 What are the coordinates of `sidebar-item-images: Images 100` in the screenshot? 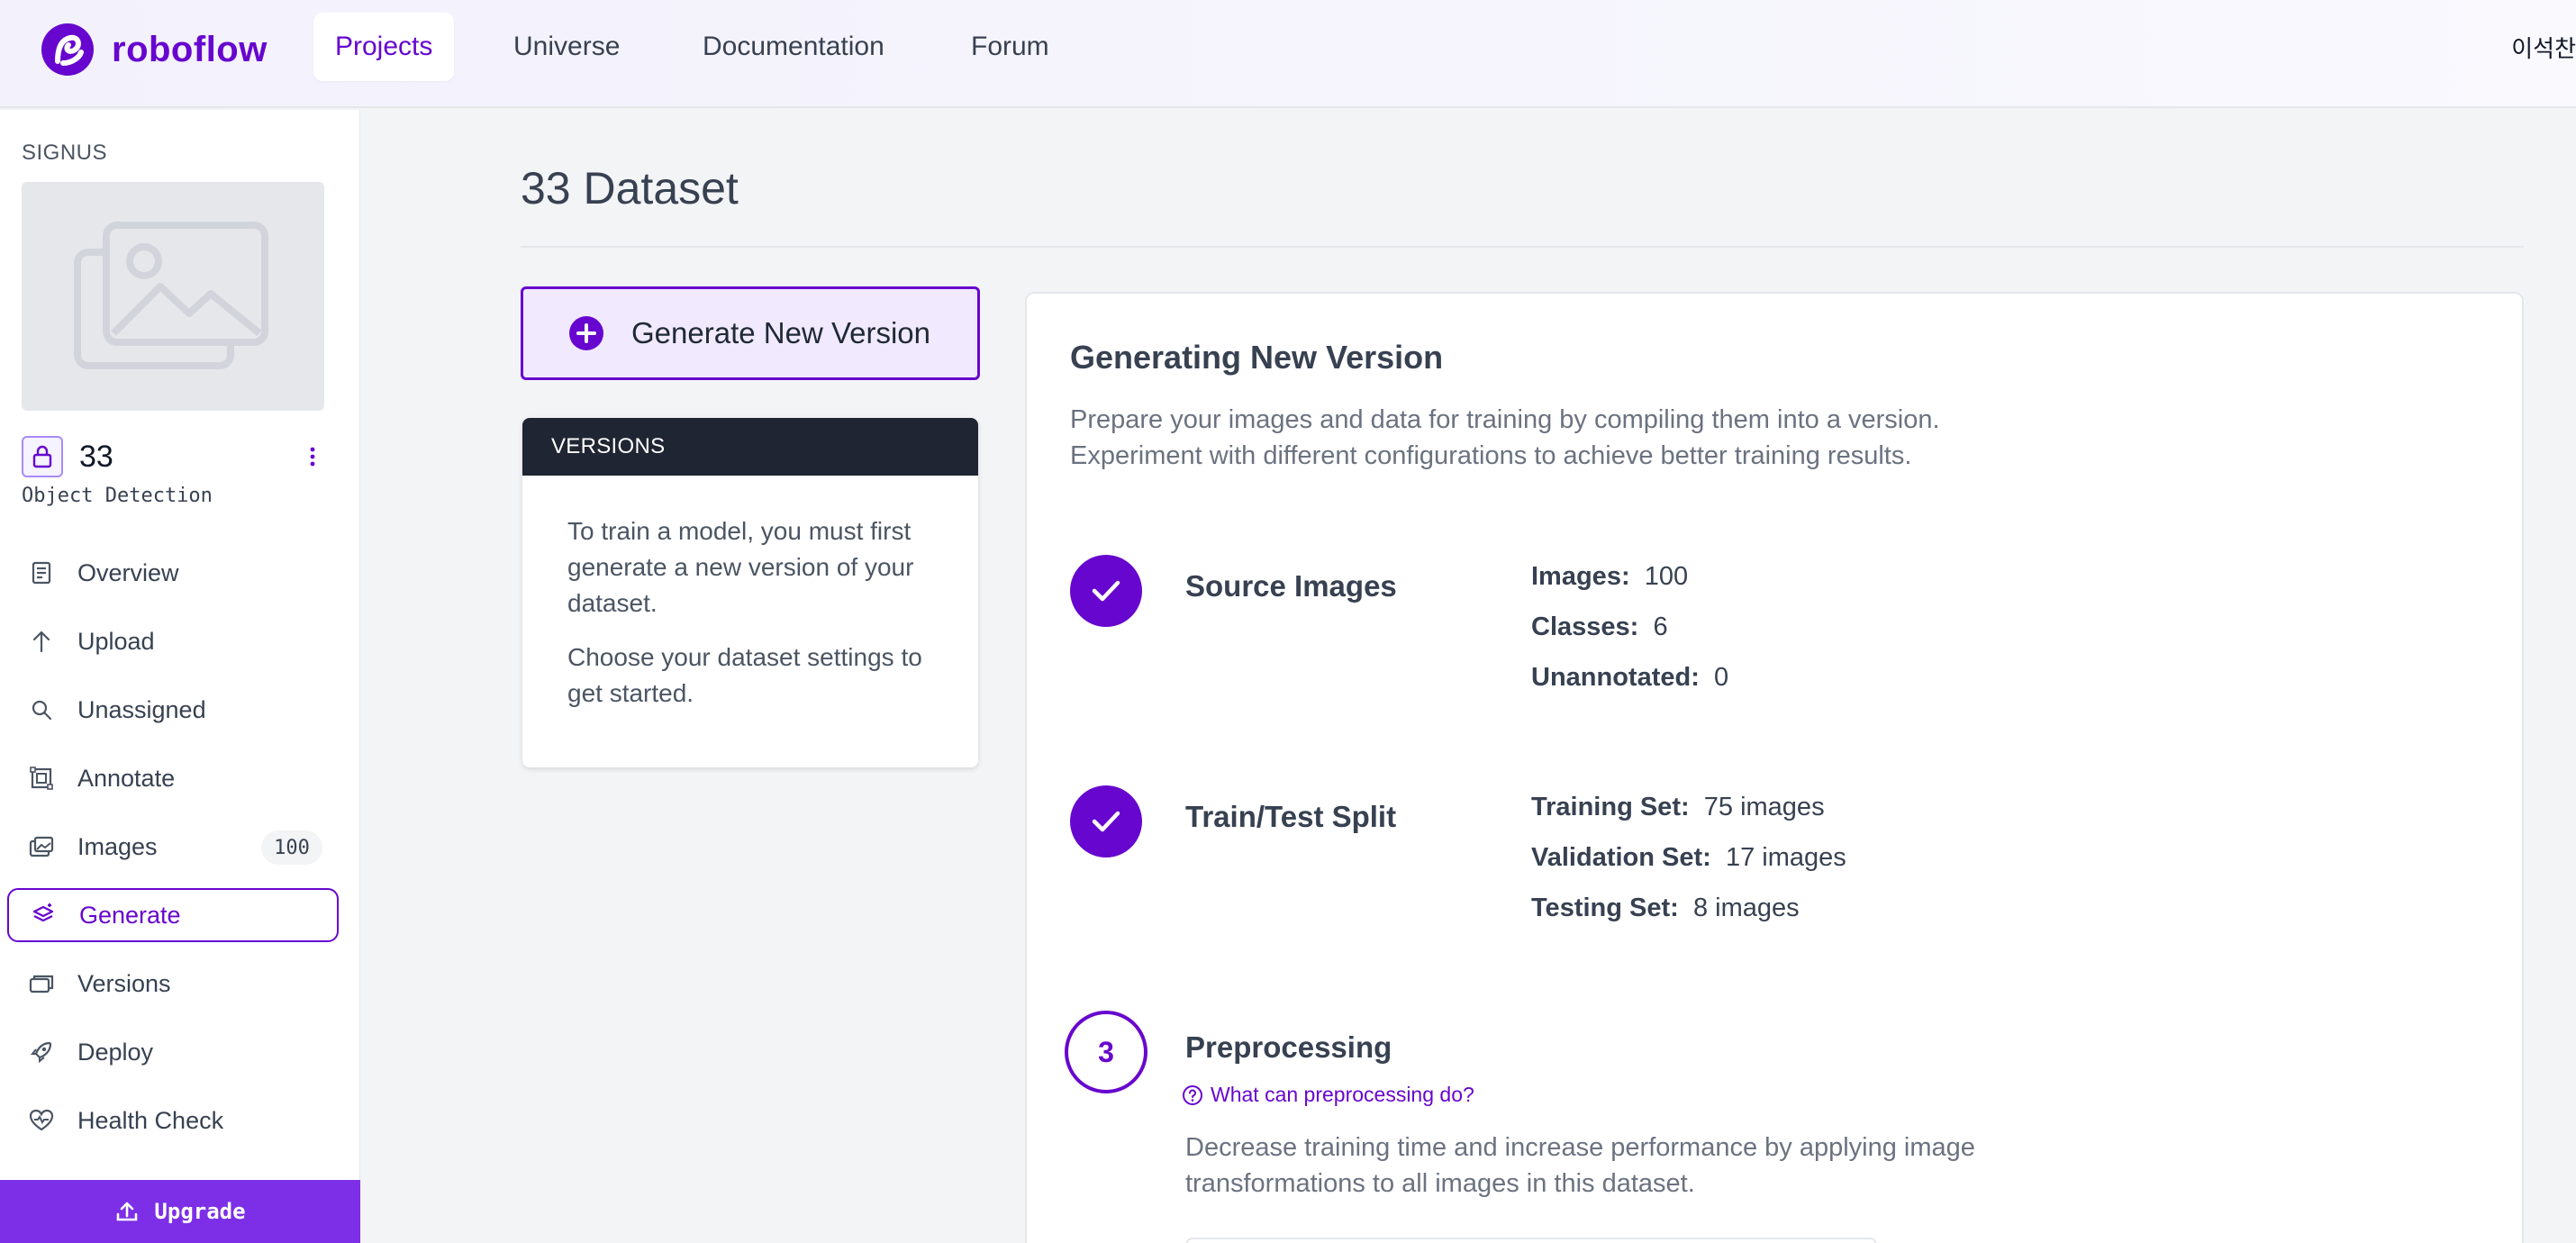 It's located at (173, 847).